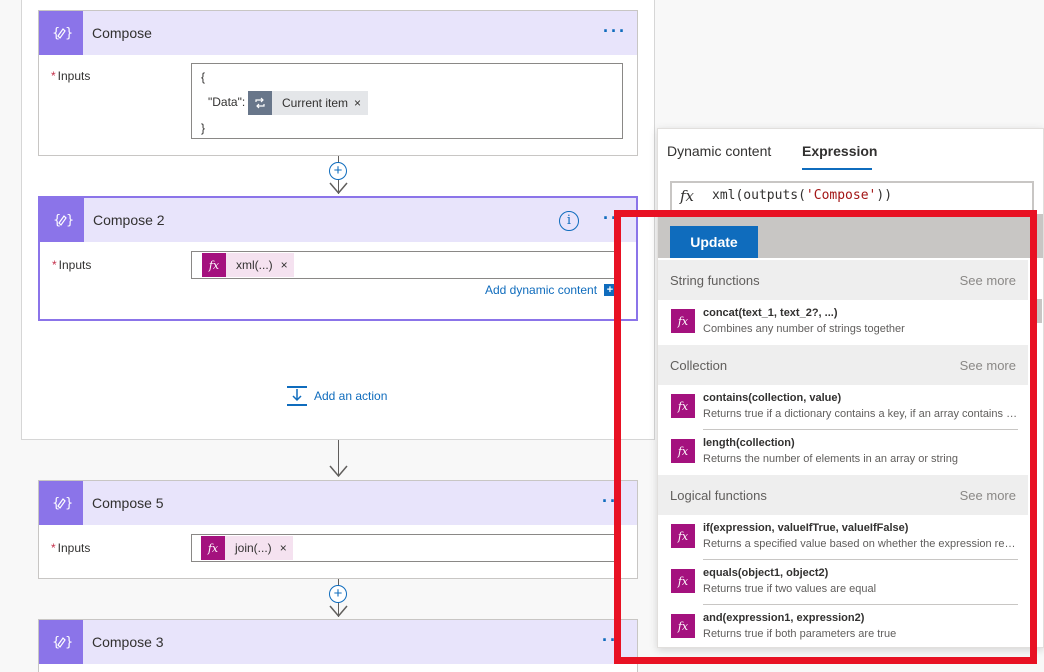  What do you see at coordinates (338, 642) in the screenshot?
I see `compose-3-card-header: {} Compose 3 ··` at bounding box center [338, 642].